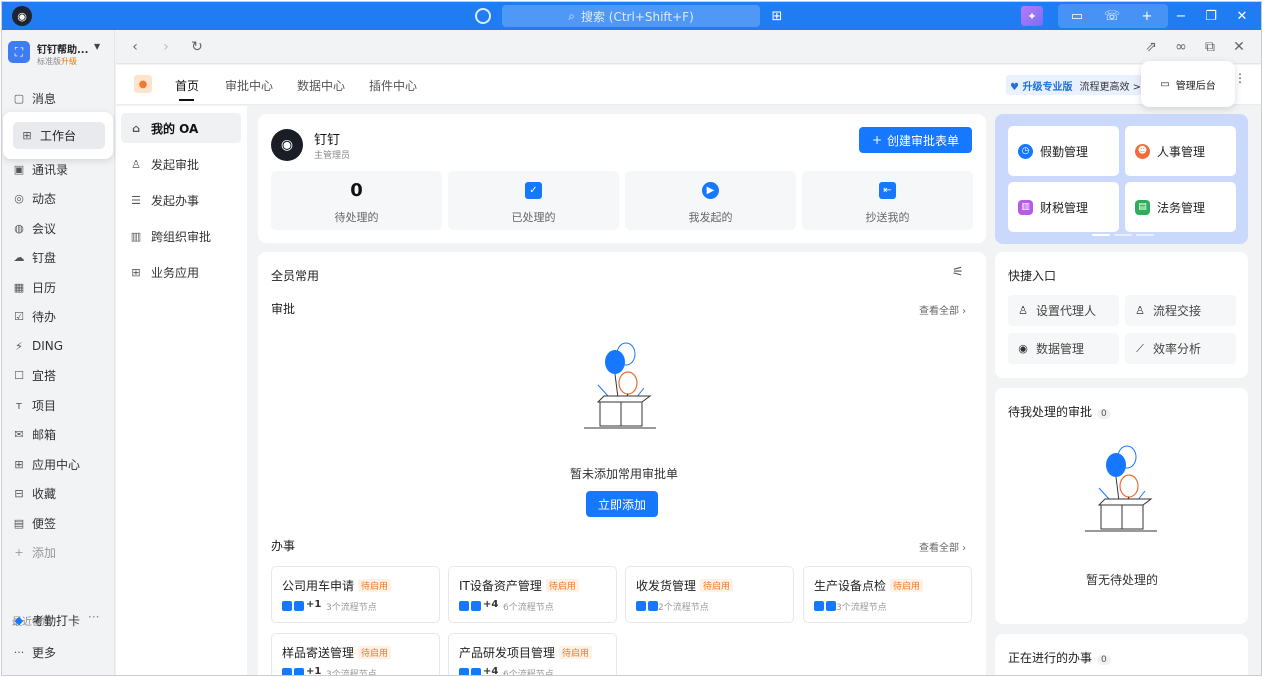 This screenshot has height=677, width=1263. Describe the element at coordinates (19, 52) in the screenshot. I see `org-avatar: ⛶` at that location.